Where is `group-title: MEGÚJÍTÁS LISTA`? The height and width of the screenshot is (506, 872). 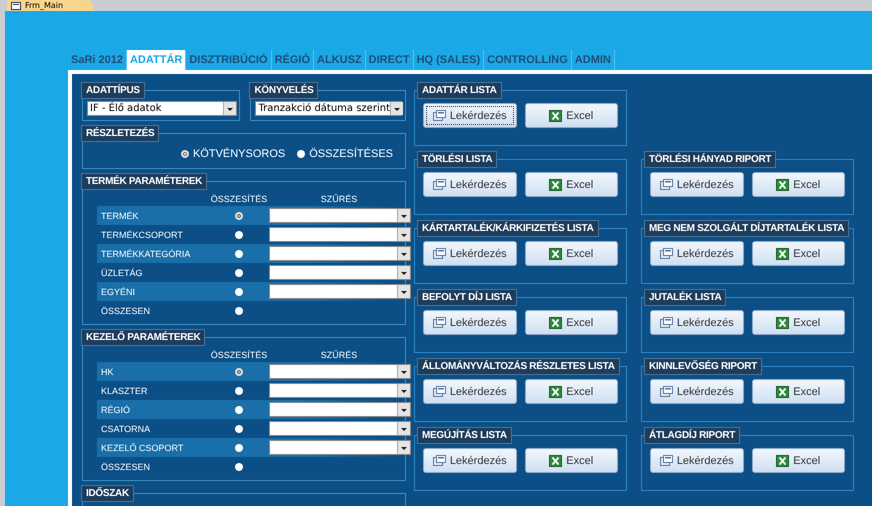 group-title: MEGÚJÍTÁS LISTA is located at coordinates (464, 435).